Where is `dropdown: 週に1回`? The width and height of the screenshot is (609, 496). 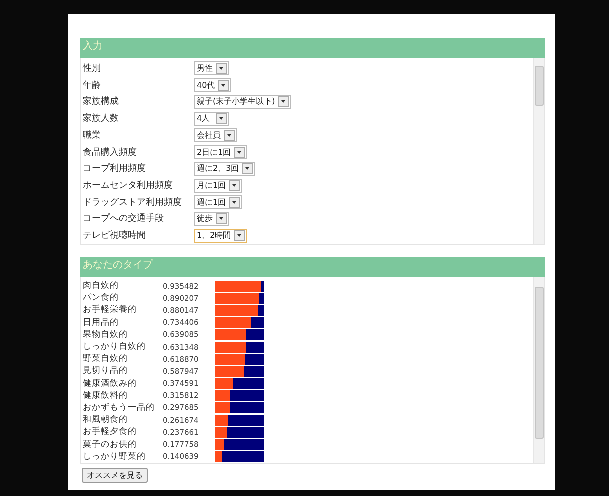
dropdown: 週に1回 is located at coordinates (218, 202).